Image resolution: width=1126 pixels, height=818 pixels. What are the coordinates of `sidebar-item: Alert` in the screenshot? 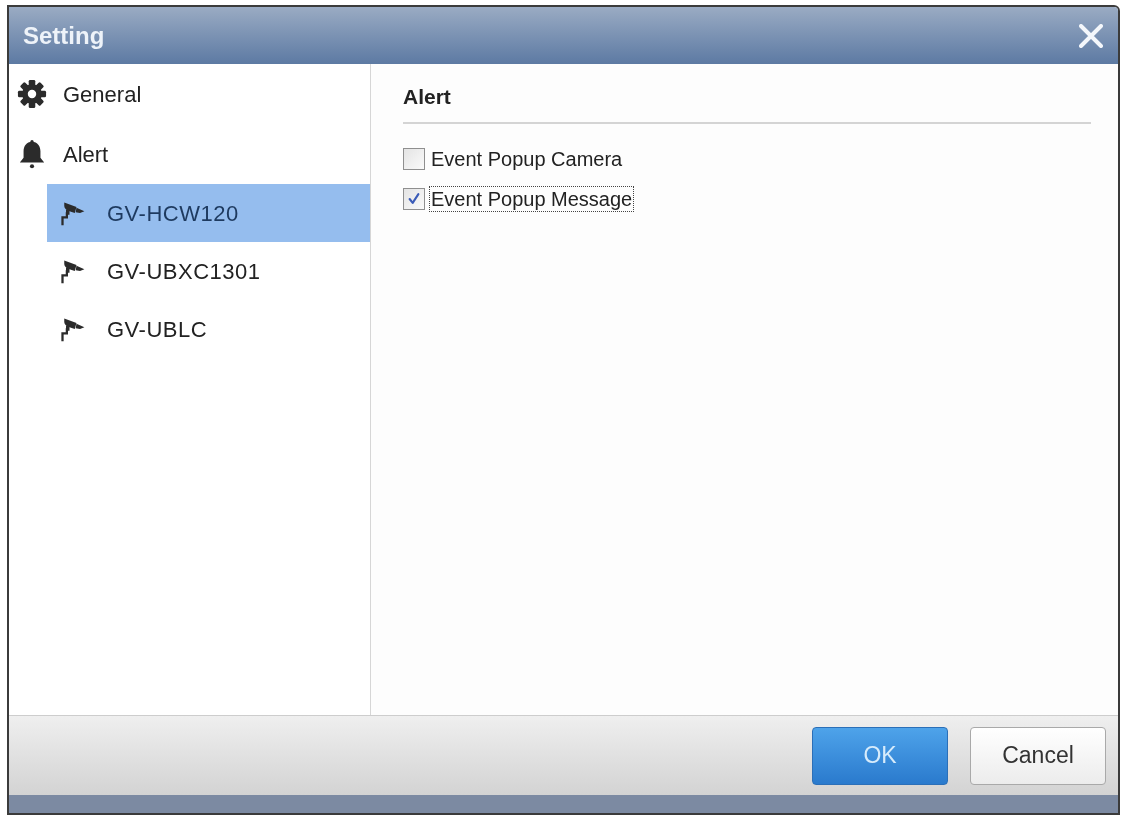 It's located at (189, 154).